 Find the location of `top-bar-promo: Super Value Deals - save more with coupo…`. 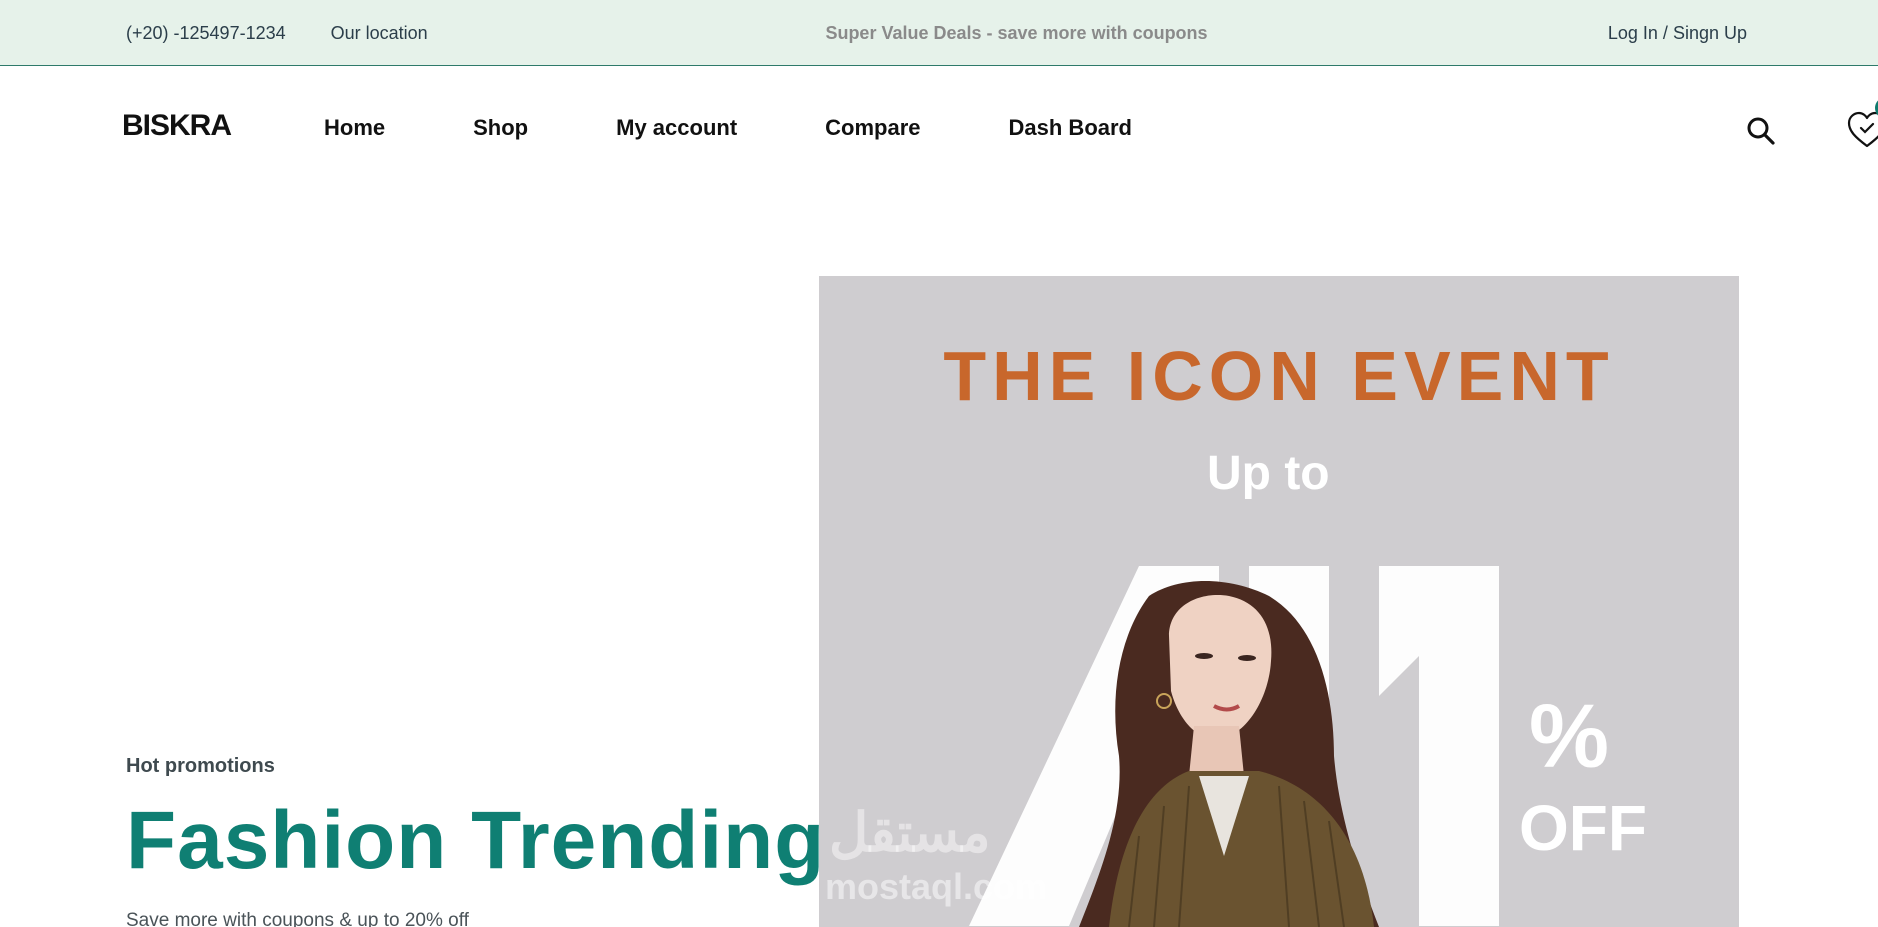

top-bar-promo: Super Value Deals - save more with coupo… is located at coordinates (939, 33).